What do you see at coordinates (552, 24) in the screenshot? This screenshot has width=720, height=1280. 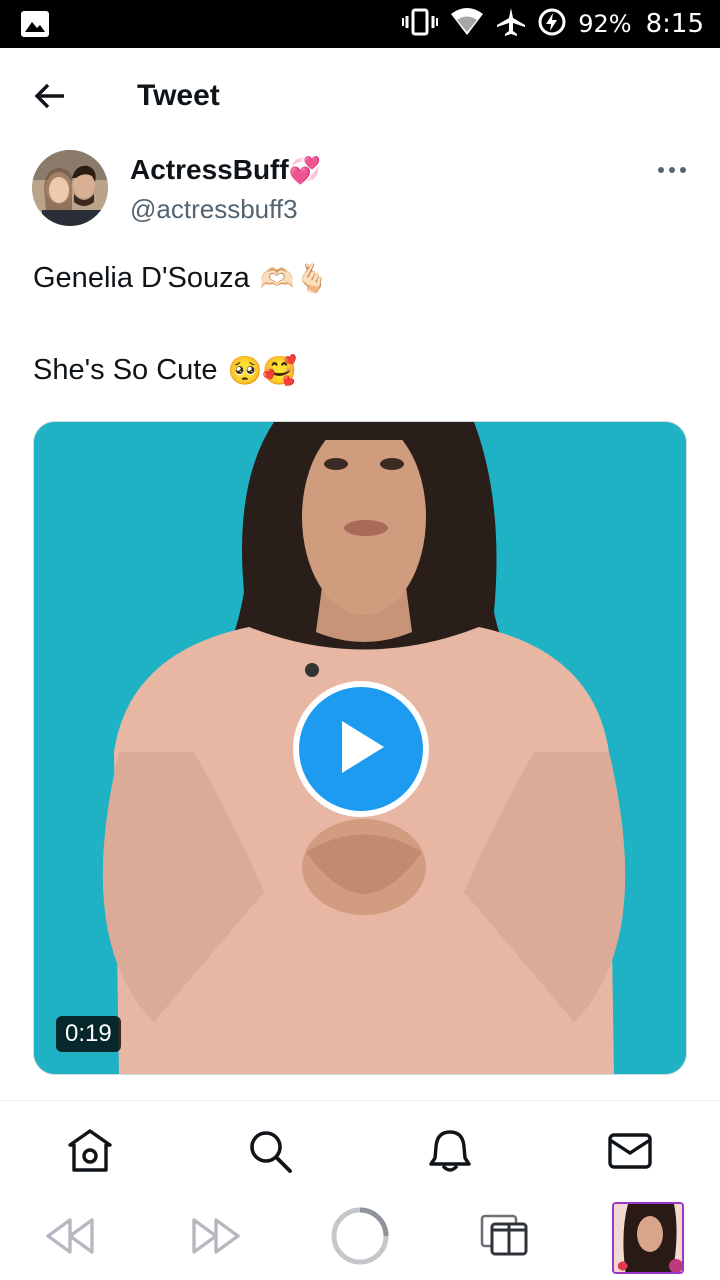 I see `battery-charging-icon` at bounding box center [552, 24].